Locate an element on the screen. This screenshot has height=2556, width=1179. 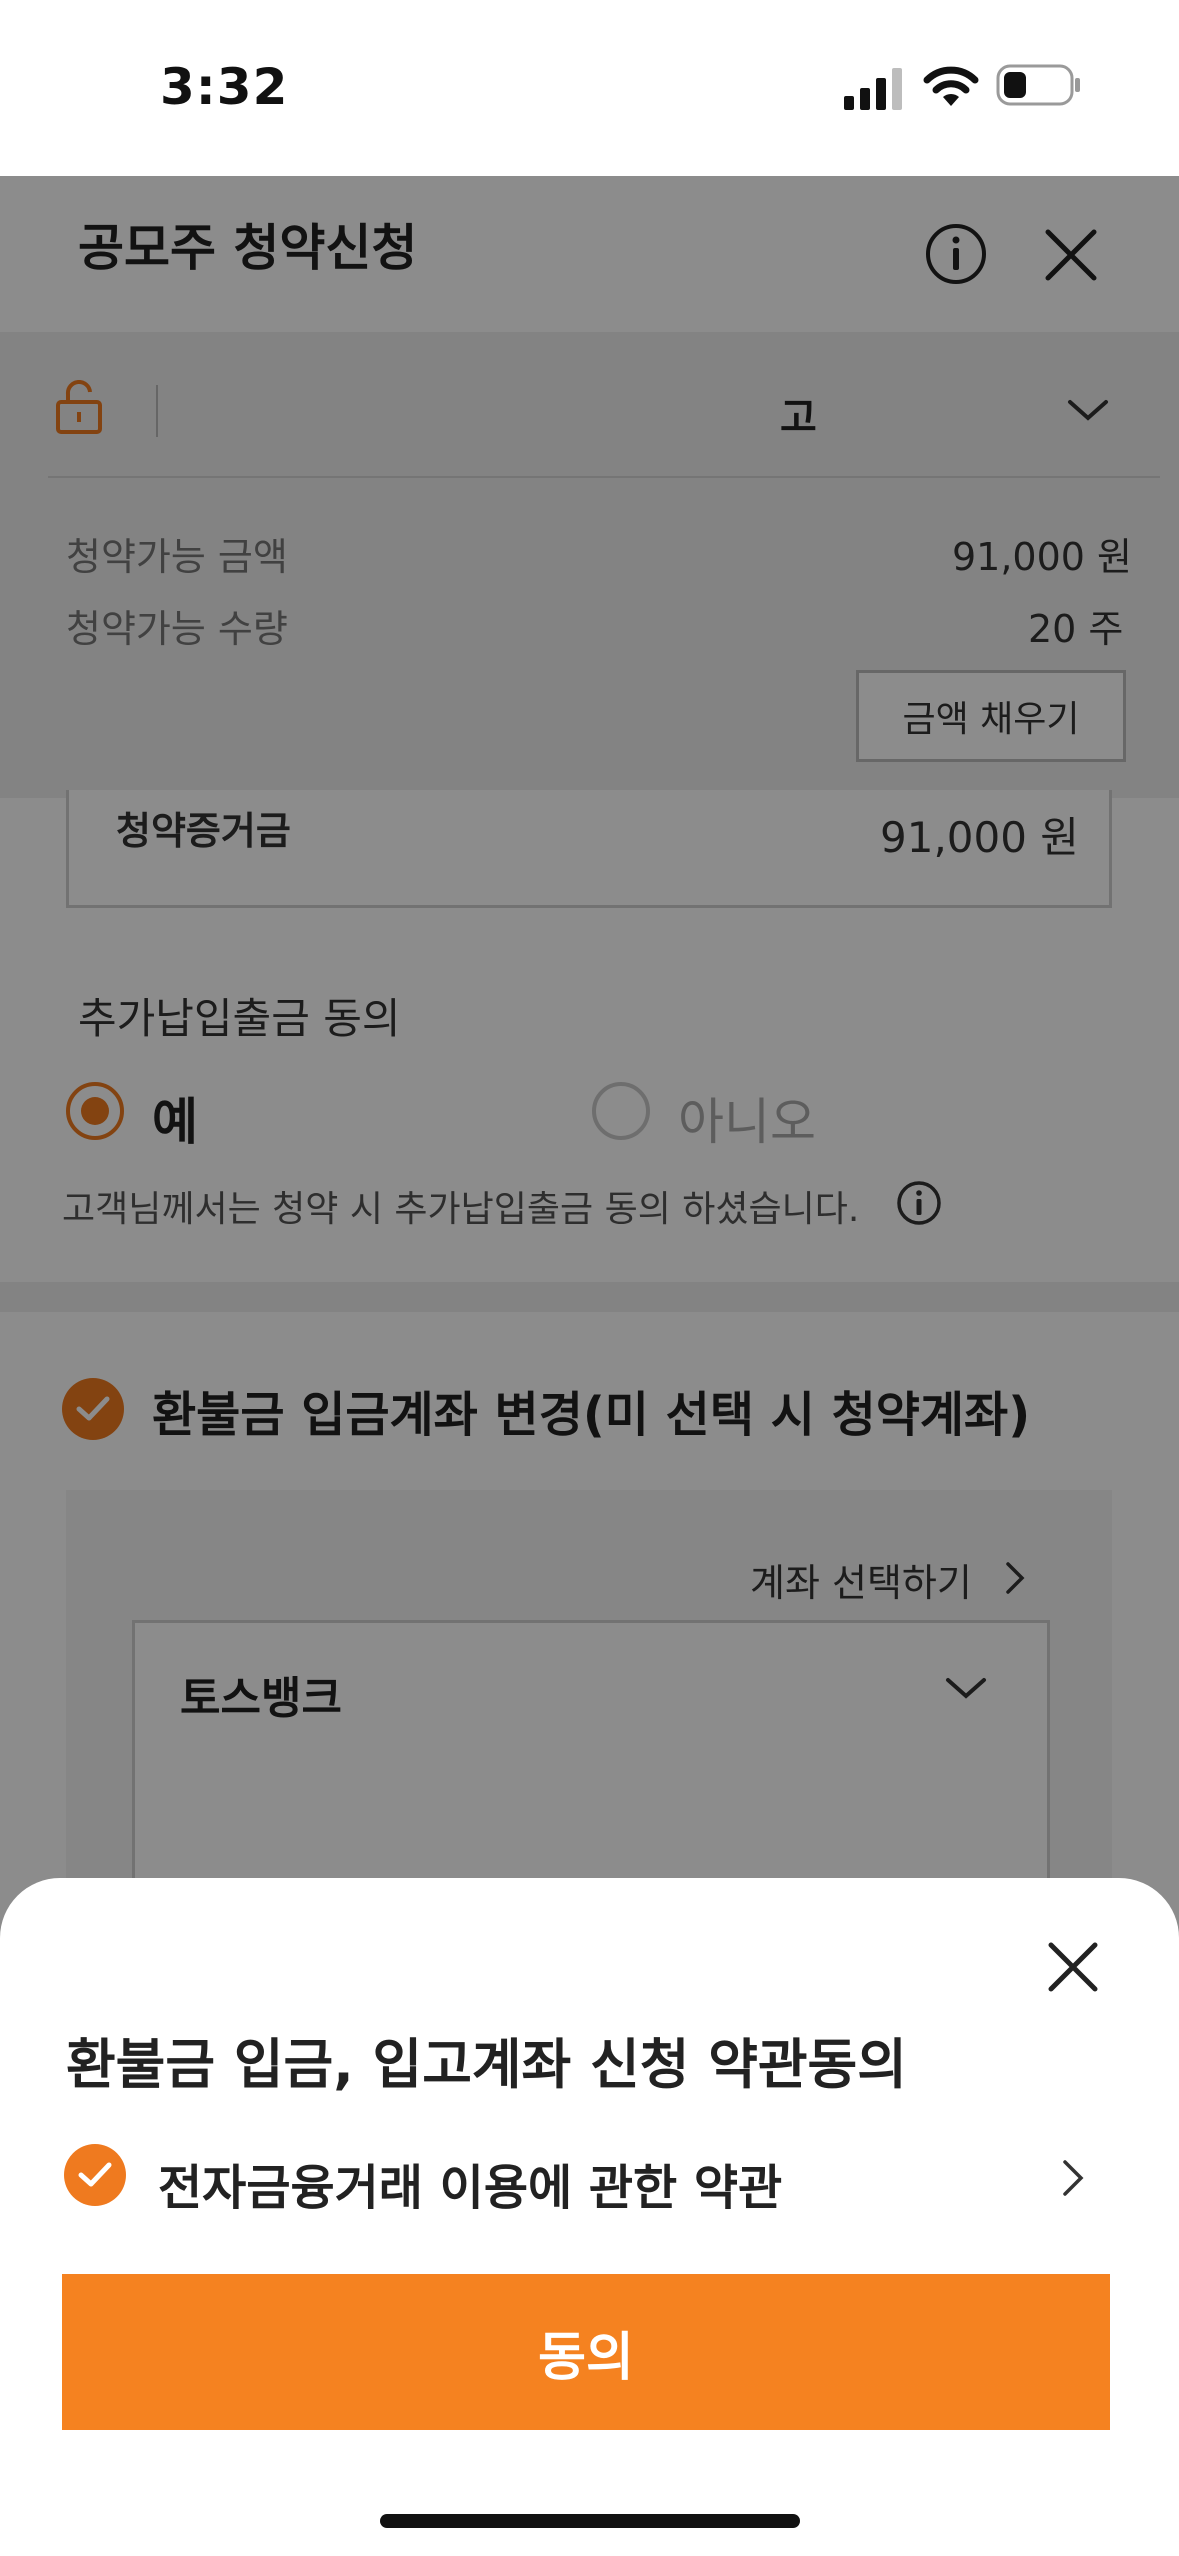
wifi-icon is located at coordinates (951, 86).